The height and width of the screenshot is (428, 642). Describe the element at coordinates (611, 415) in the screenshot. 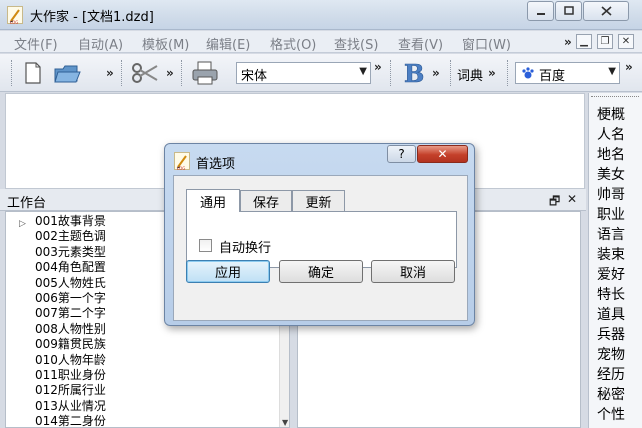

I see `category-item: 个性` at that location.